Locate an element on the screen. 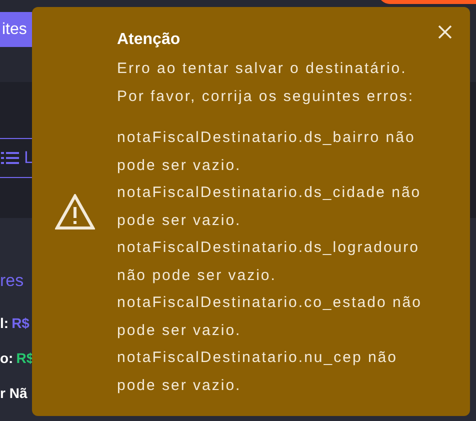 Image resolution: width=476 pixels, height=421 pixels. error-message: notaFiscalDestinatario.ds_bairro não pode ser vazio. is located at coordinates (266, 152).